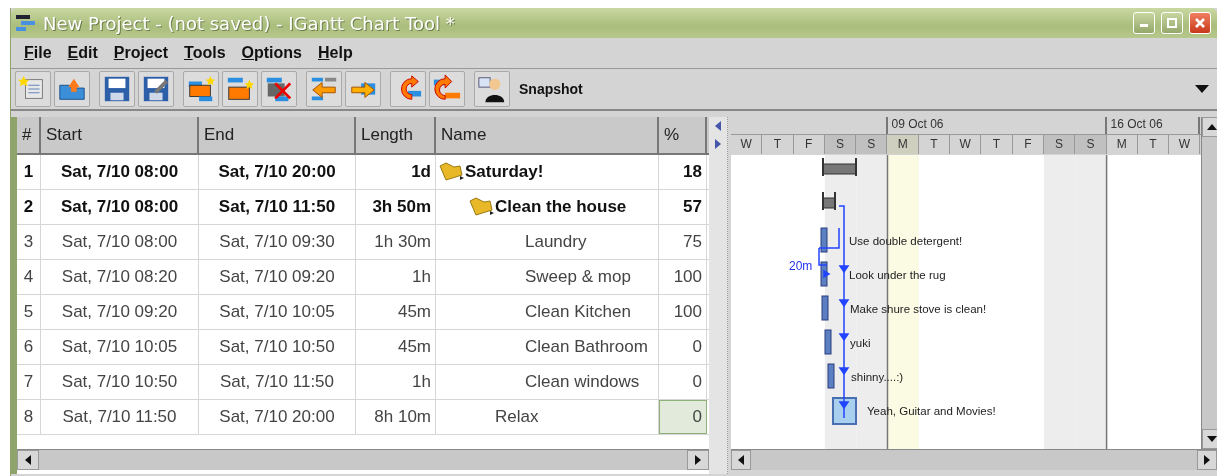  Describe the element at coordinates (277, 242) in the screenshot. I see `table-cell: Sat, 7/10 09:30` at that location.